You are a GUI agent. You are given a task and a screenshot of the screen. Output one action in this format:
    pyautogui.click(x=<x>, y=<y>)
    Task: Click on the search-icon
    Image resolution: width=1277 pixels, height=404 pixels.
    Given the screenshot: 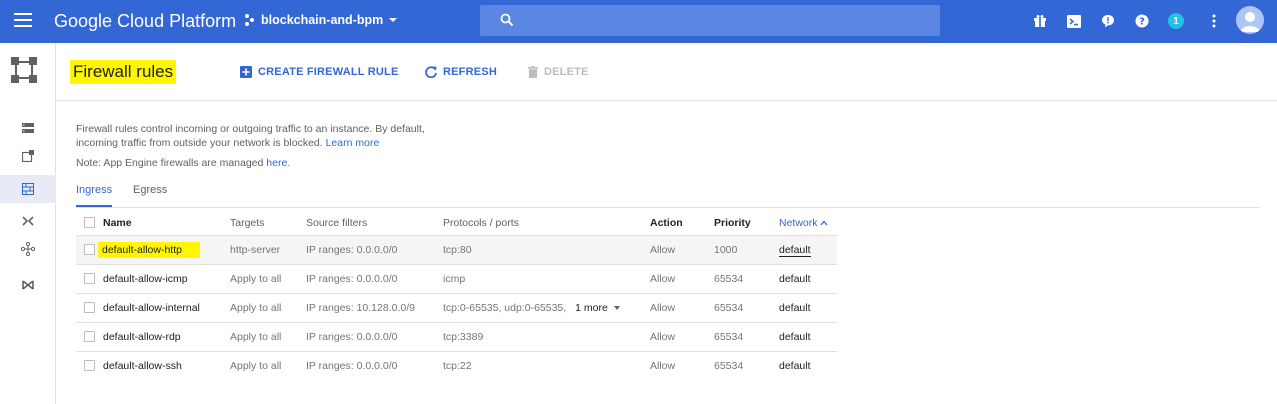 What is the action you would take?
    pyautogui.click(x=507, y=20)
    